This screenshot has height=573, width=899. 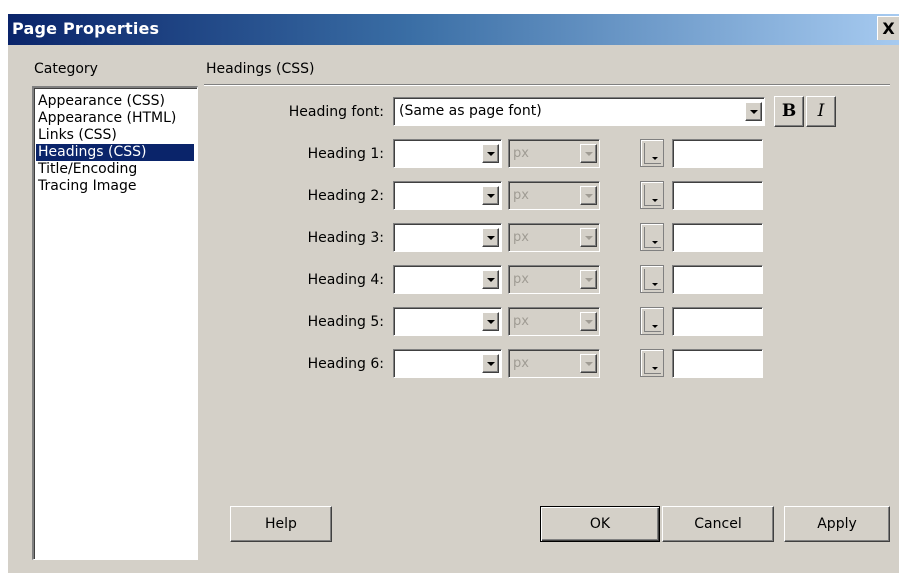 I want to click on category-label: Category, so click(x=66, y=69).